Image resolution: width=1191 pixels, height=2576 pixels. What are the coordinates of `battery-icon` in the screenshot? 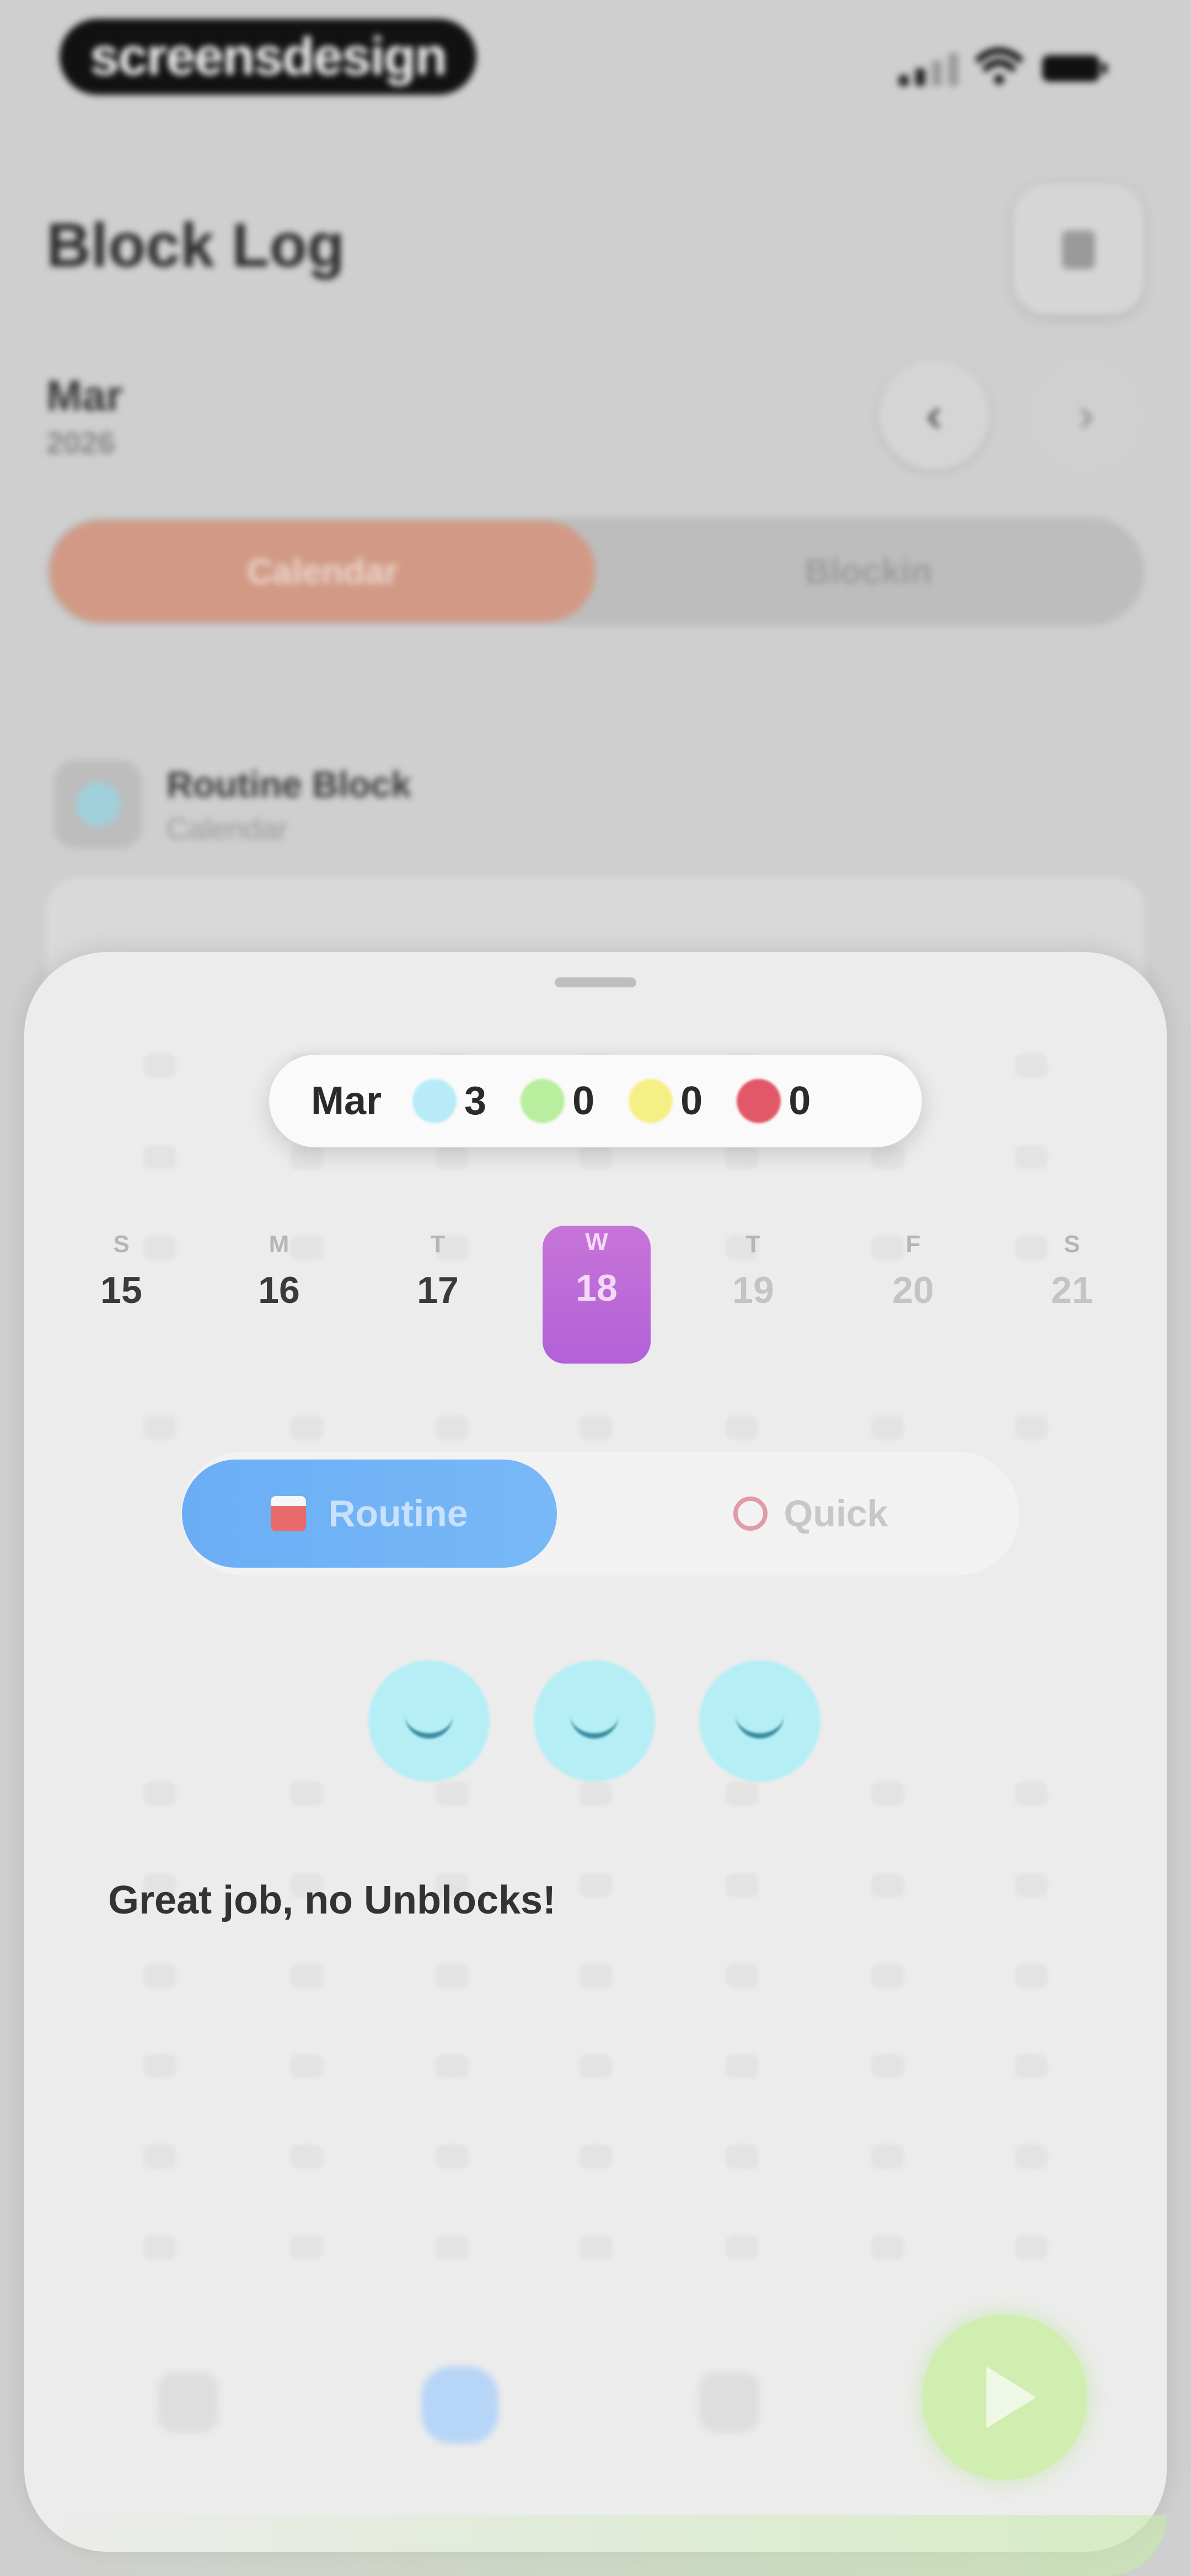 It's located at (1074, 68).